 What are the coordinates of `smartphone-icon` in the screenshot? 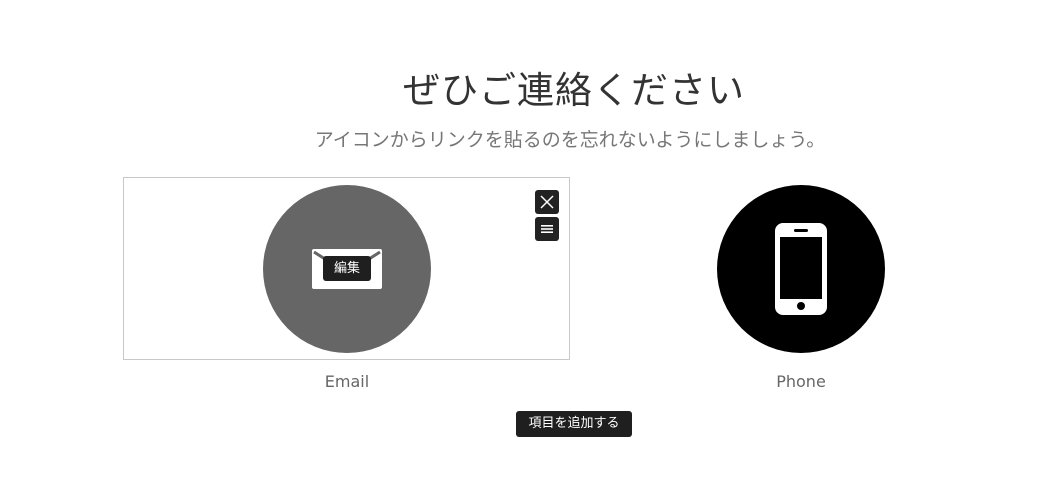 It's located at (801, 269).